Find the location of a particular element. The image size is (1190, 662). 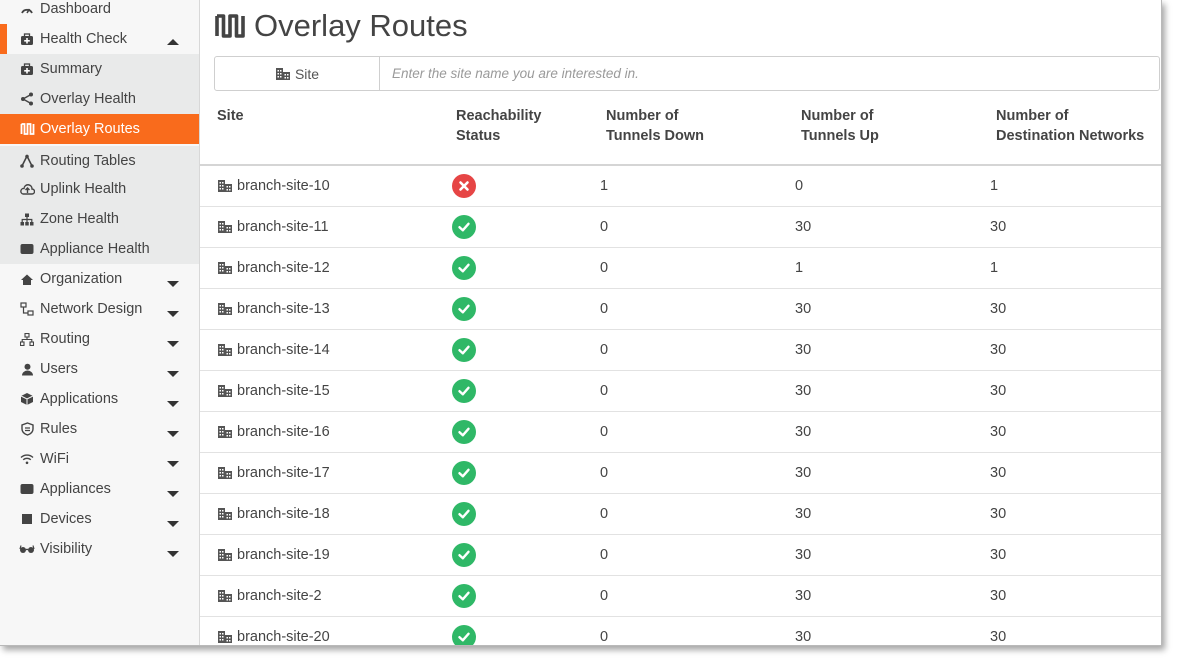

table-row: branch-site-14 0 30 30 is located at coordinates (680, 350).